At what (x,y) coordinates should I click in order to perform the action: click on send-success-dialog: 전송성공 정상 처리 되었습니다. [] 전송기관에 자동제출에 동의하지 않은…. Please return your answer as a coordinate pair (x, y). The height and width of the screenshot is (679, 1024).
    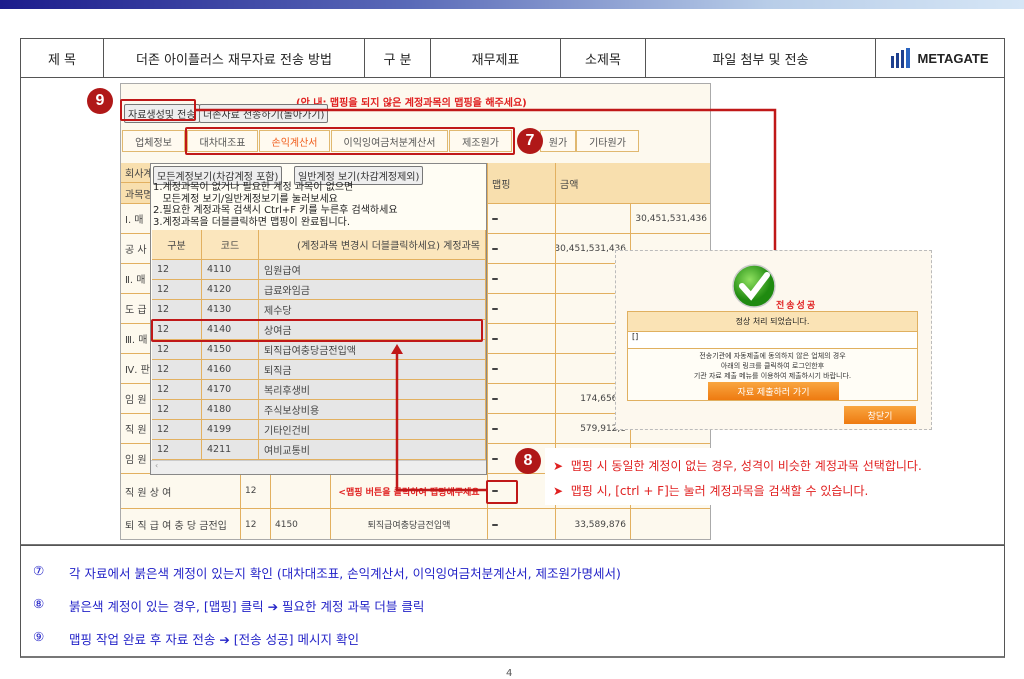
    Looking at the image, I should click on (773, 340).